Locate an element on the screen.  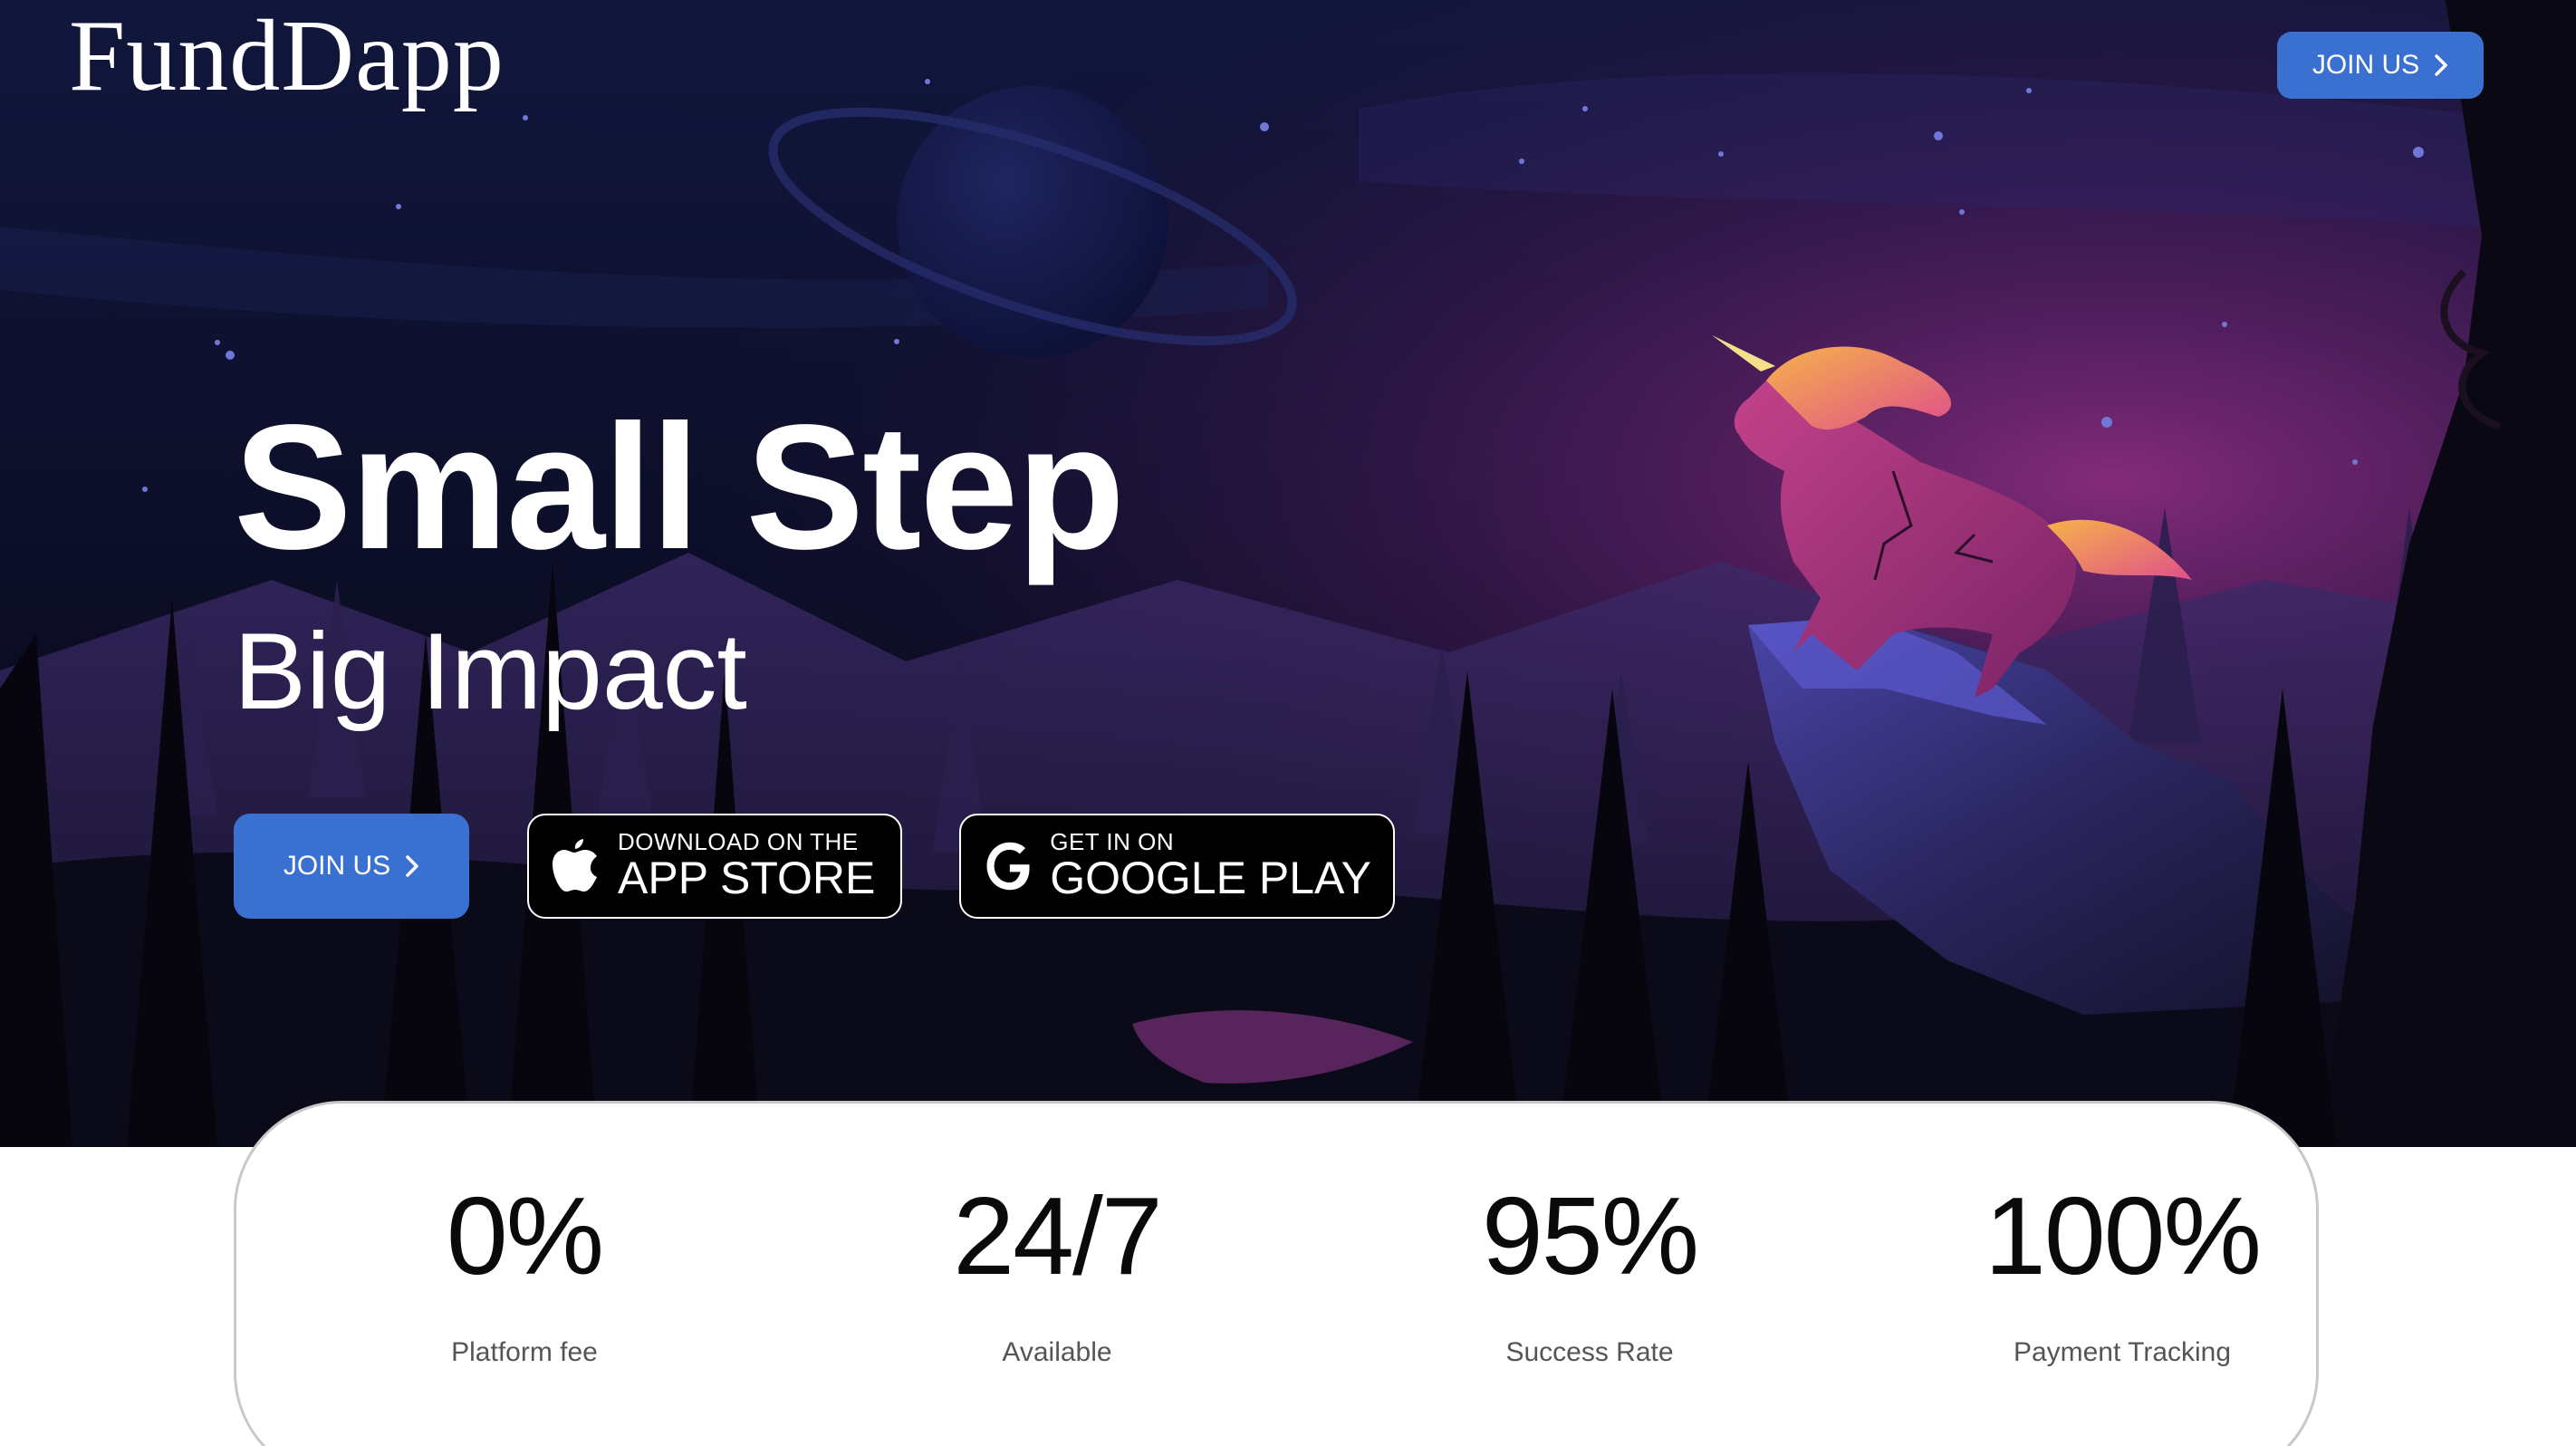
google-play-button: GET IN ON GOOGLE PLAY is located at coordinates (1177, 866).